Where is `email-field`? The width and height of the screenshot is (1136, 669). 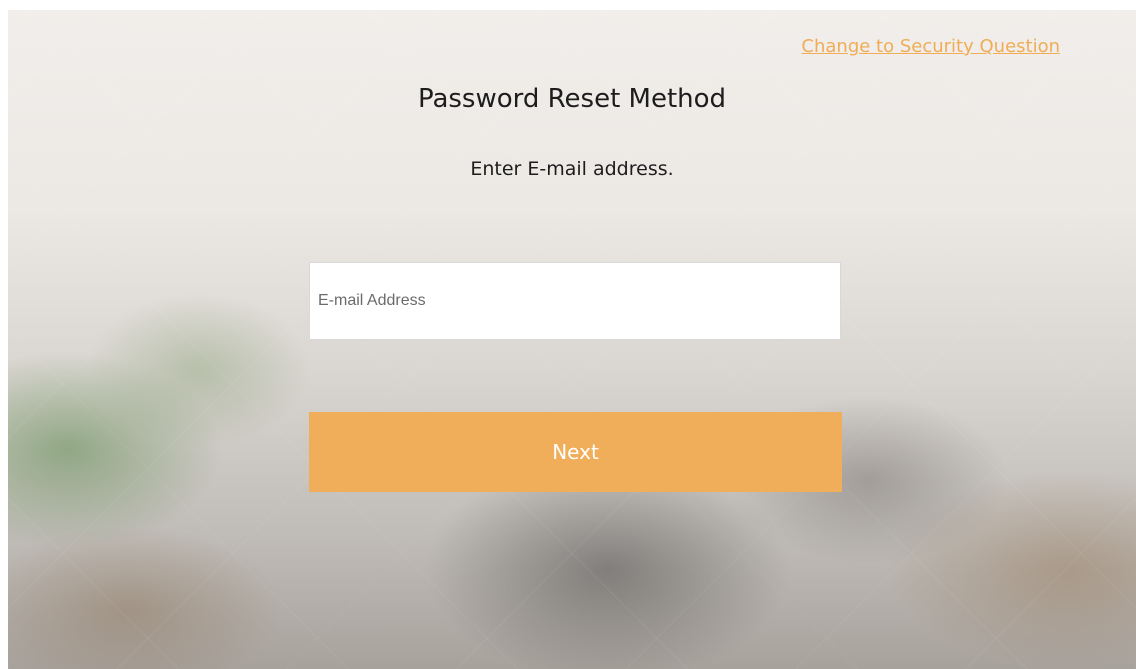
email-field is located at coordinates (575, 301).